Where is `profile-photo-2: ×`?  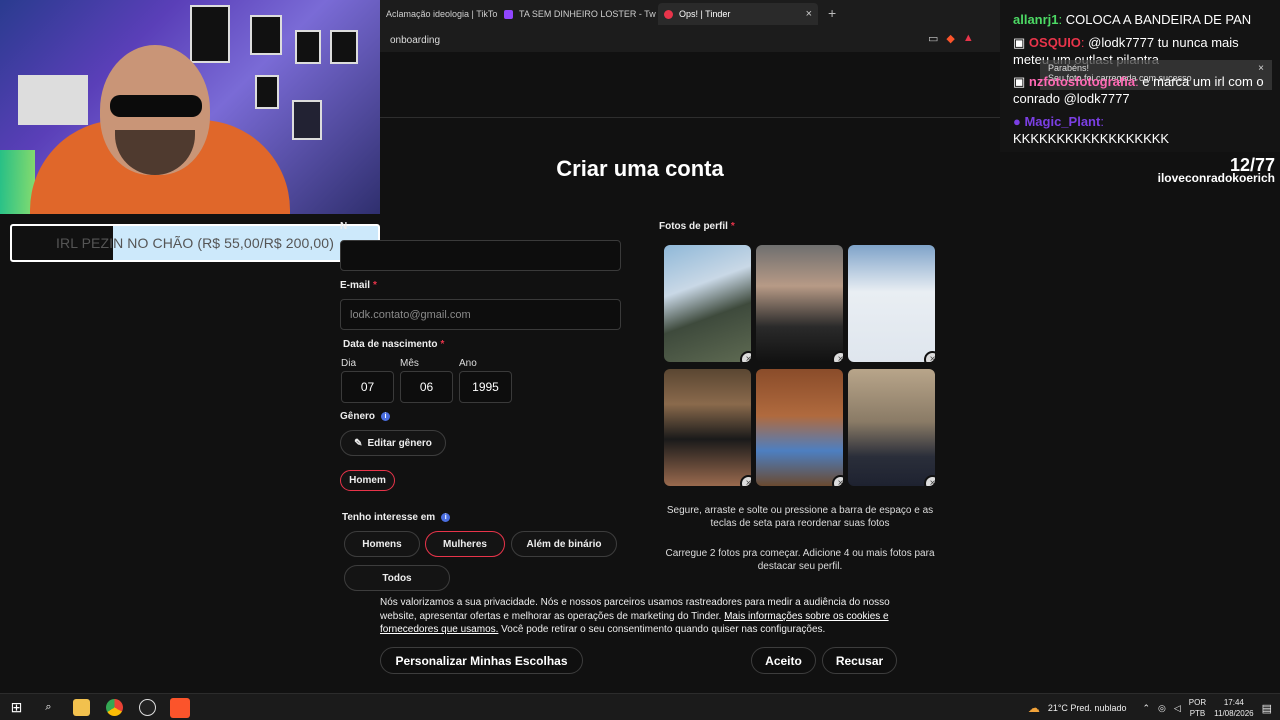
profile-photo-2: × is located at coordinates (799, 303).